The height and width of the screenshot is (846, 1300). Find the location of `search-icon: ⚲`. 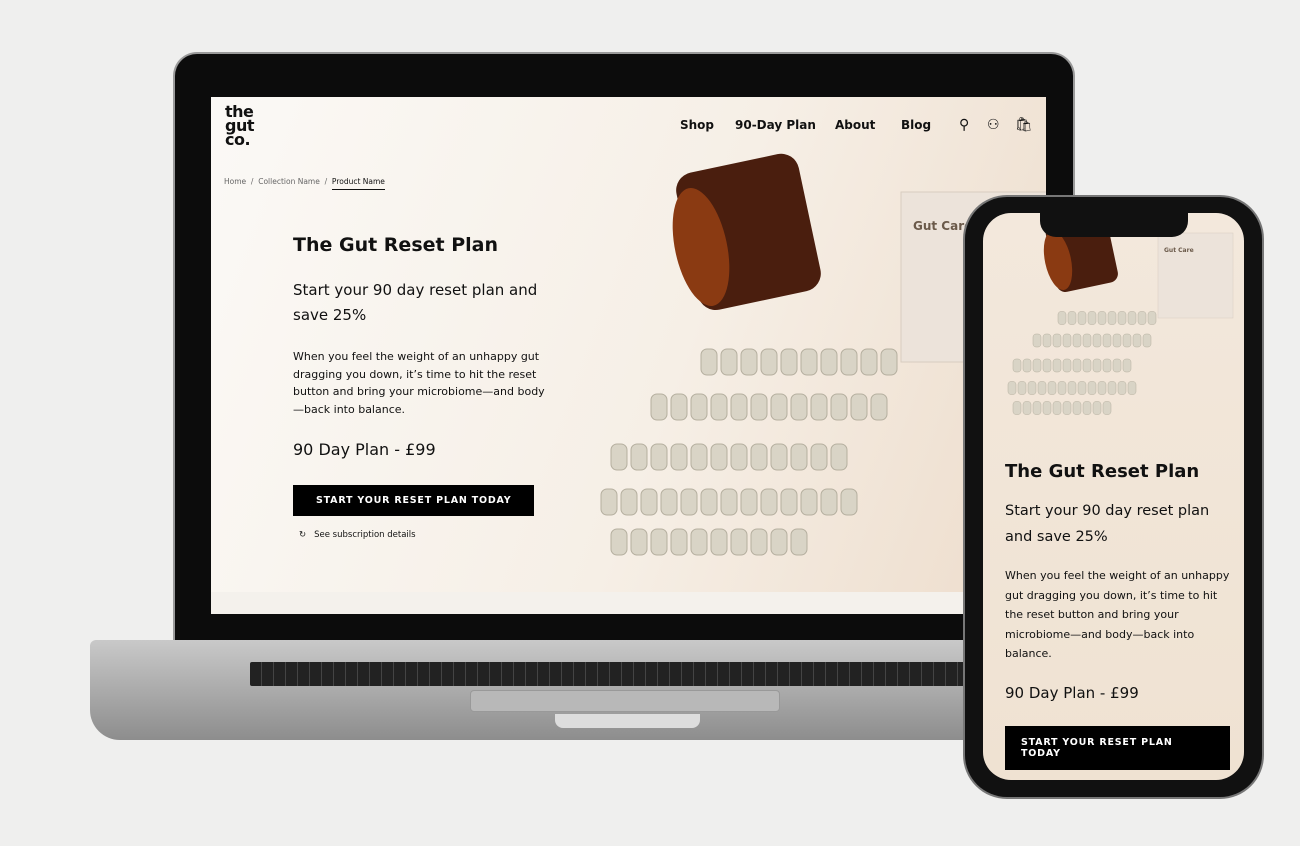

search-icon: ⚲ is located at coordinates (964, 125).